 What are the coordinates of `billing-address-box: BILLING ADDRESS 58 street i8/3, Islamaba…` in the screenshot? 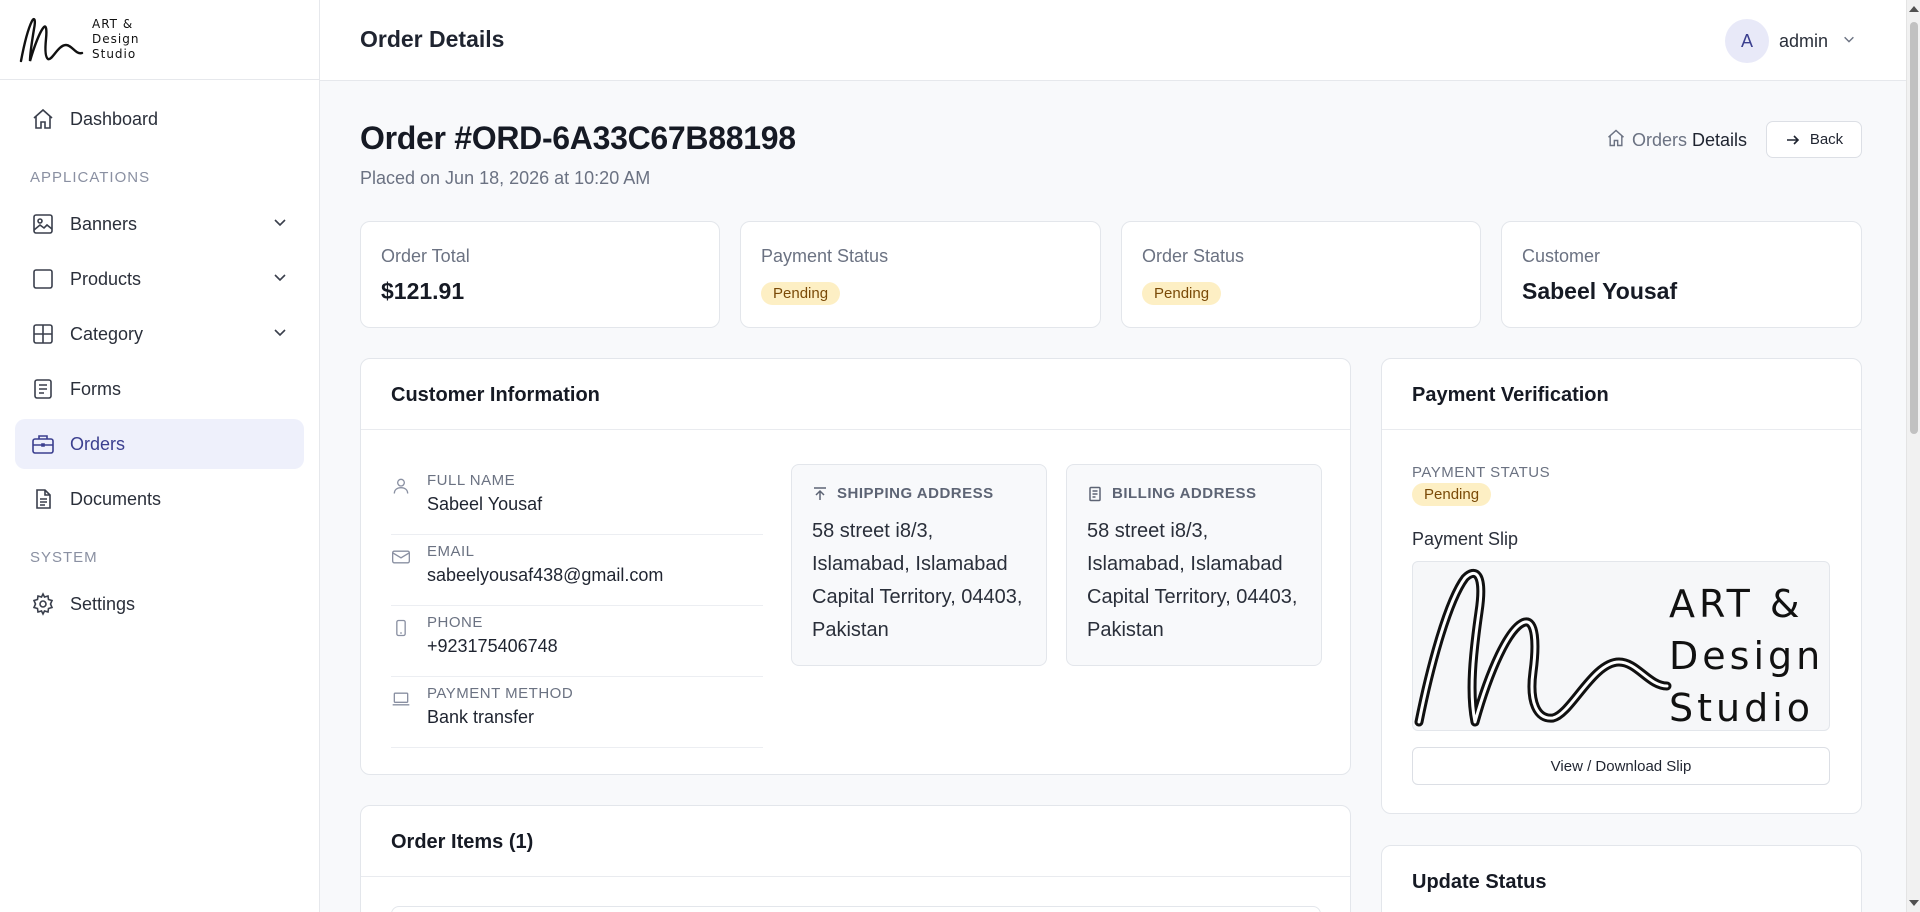 It's located at (1194, 565).